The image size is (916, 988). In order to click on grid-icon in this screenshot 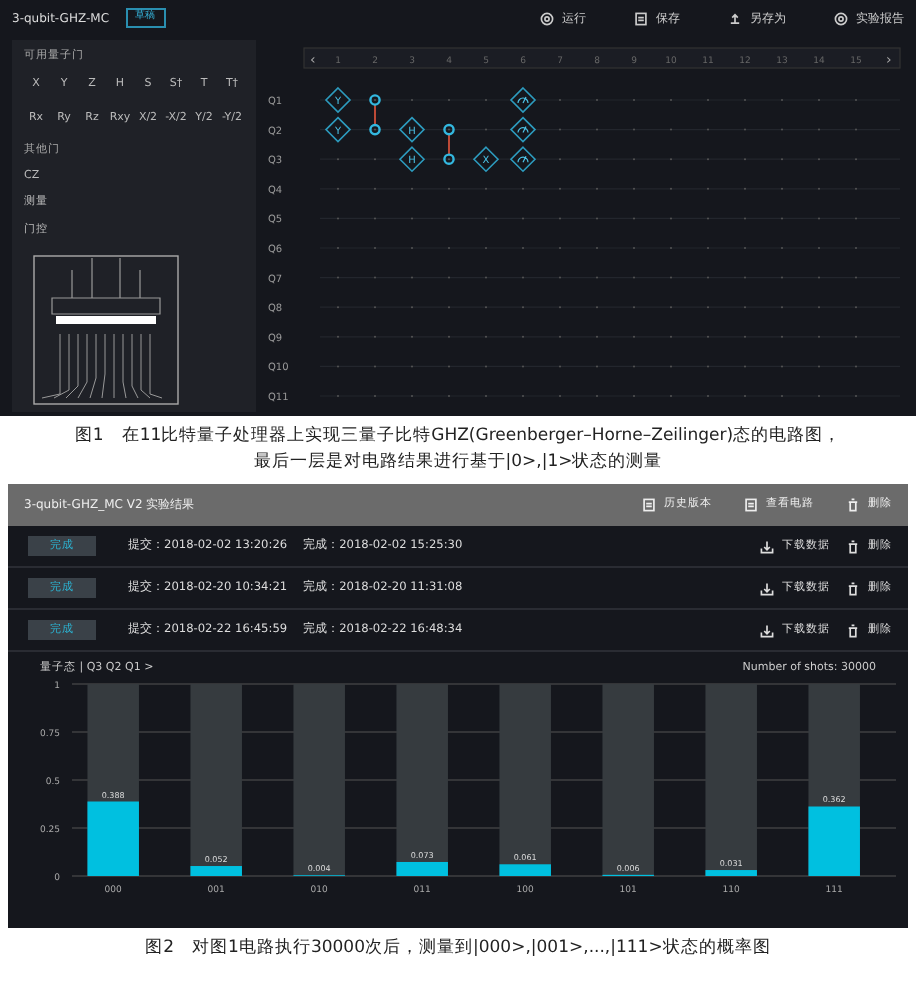, I will do `click(751, 505)`.